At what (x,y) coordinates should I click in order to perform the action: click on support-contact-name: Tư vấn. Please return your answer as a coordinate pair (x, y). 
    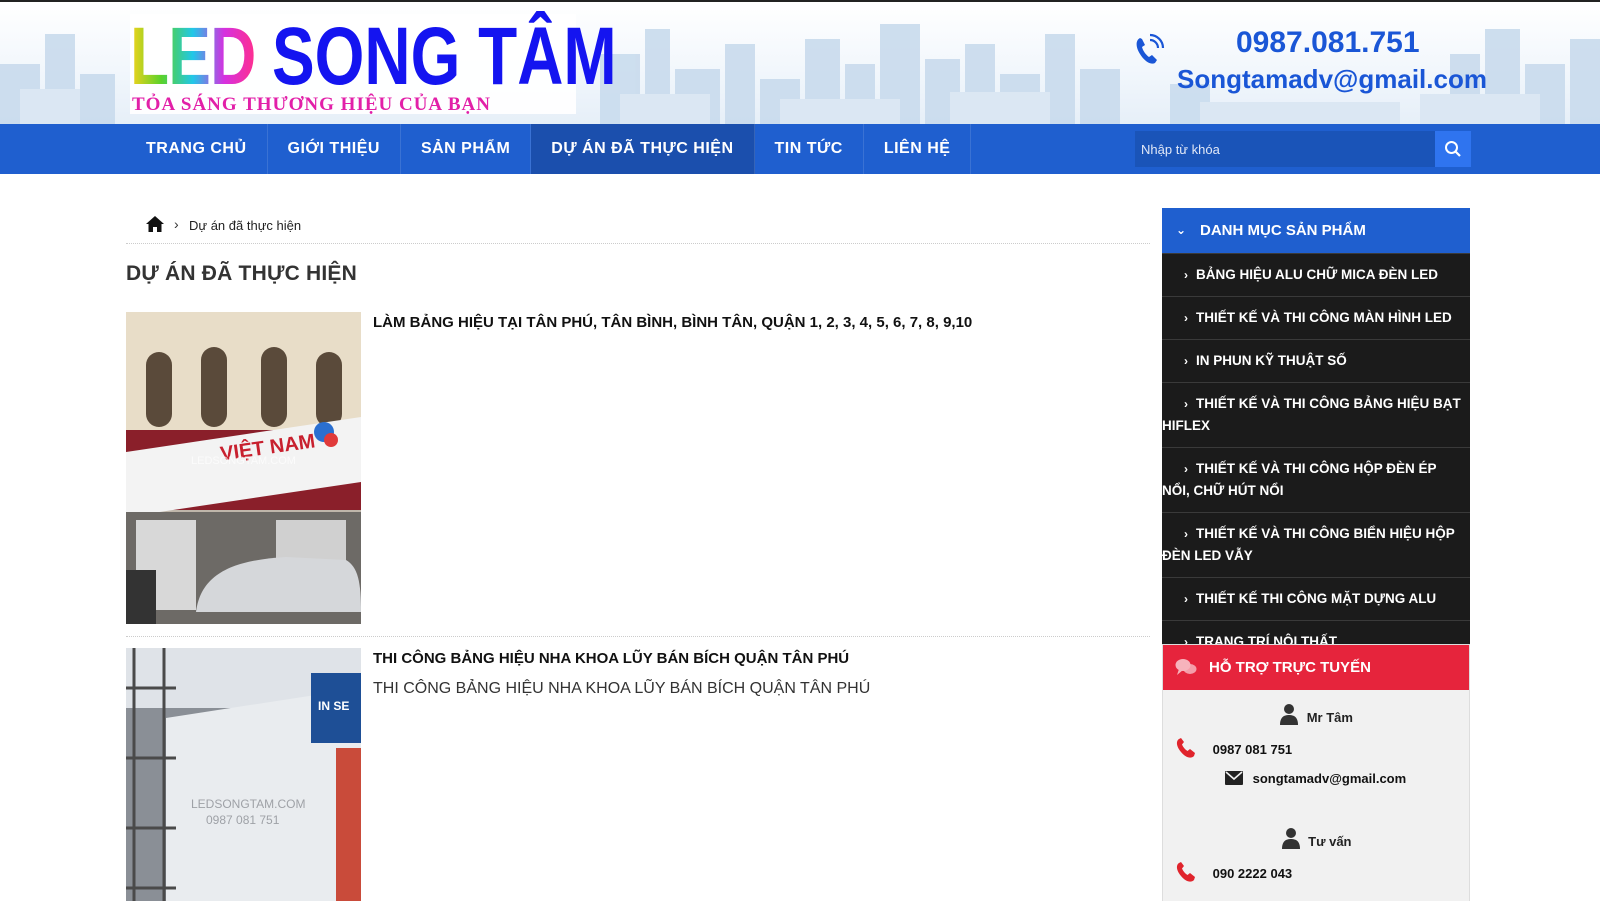
    Looking at the image, I should click on (1316, 838).